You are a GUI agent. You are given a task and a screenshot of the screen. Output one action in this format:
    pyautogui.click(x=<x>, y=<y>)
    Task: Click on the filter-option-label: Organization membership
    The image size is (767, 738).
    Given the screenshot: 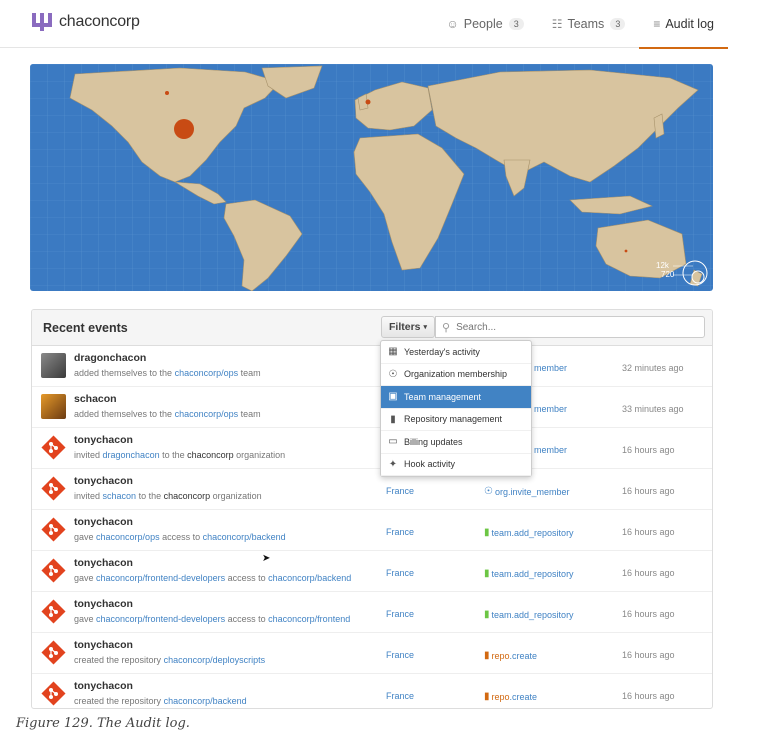 What is the action you would take?
    pyautogui.click(x=456, y=374)
    